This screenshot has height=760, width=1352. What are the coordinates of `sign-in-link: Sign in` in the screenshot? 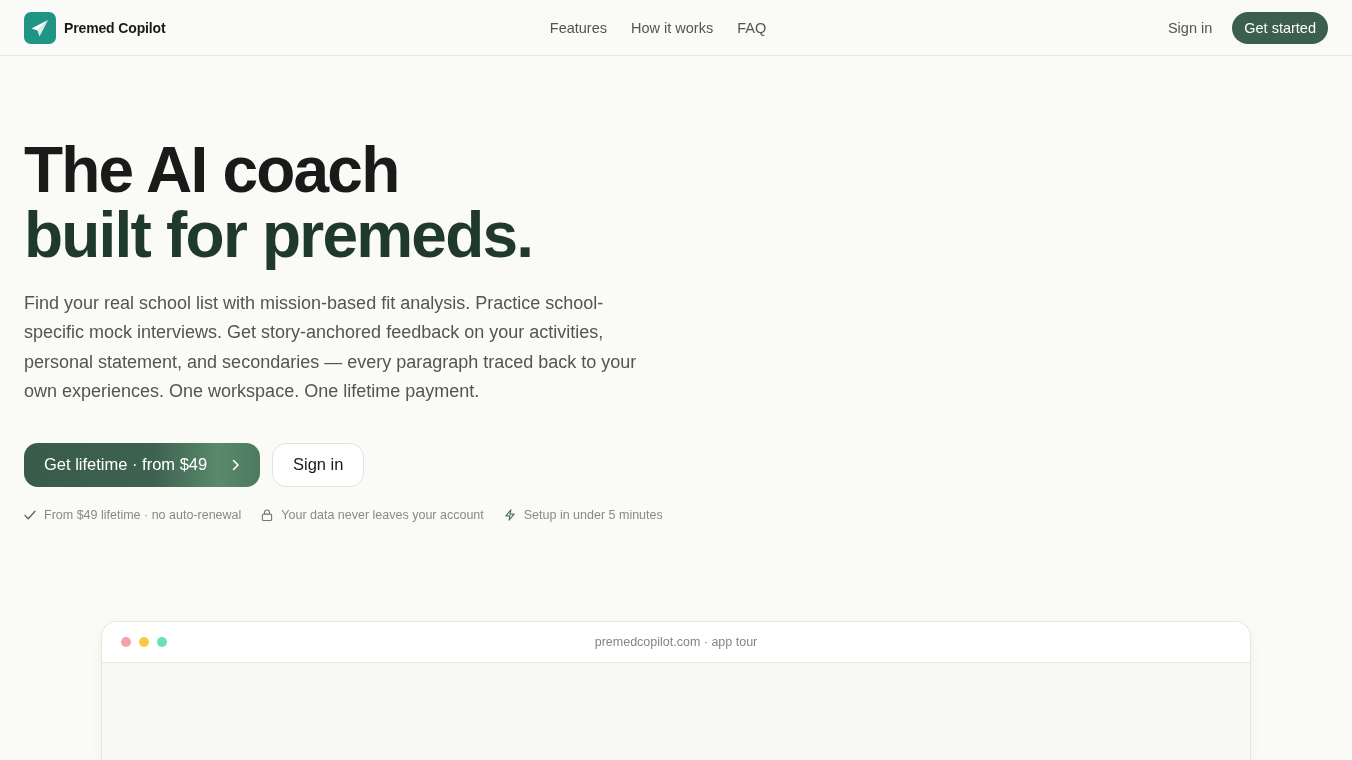 It's located at (1190, 27).